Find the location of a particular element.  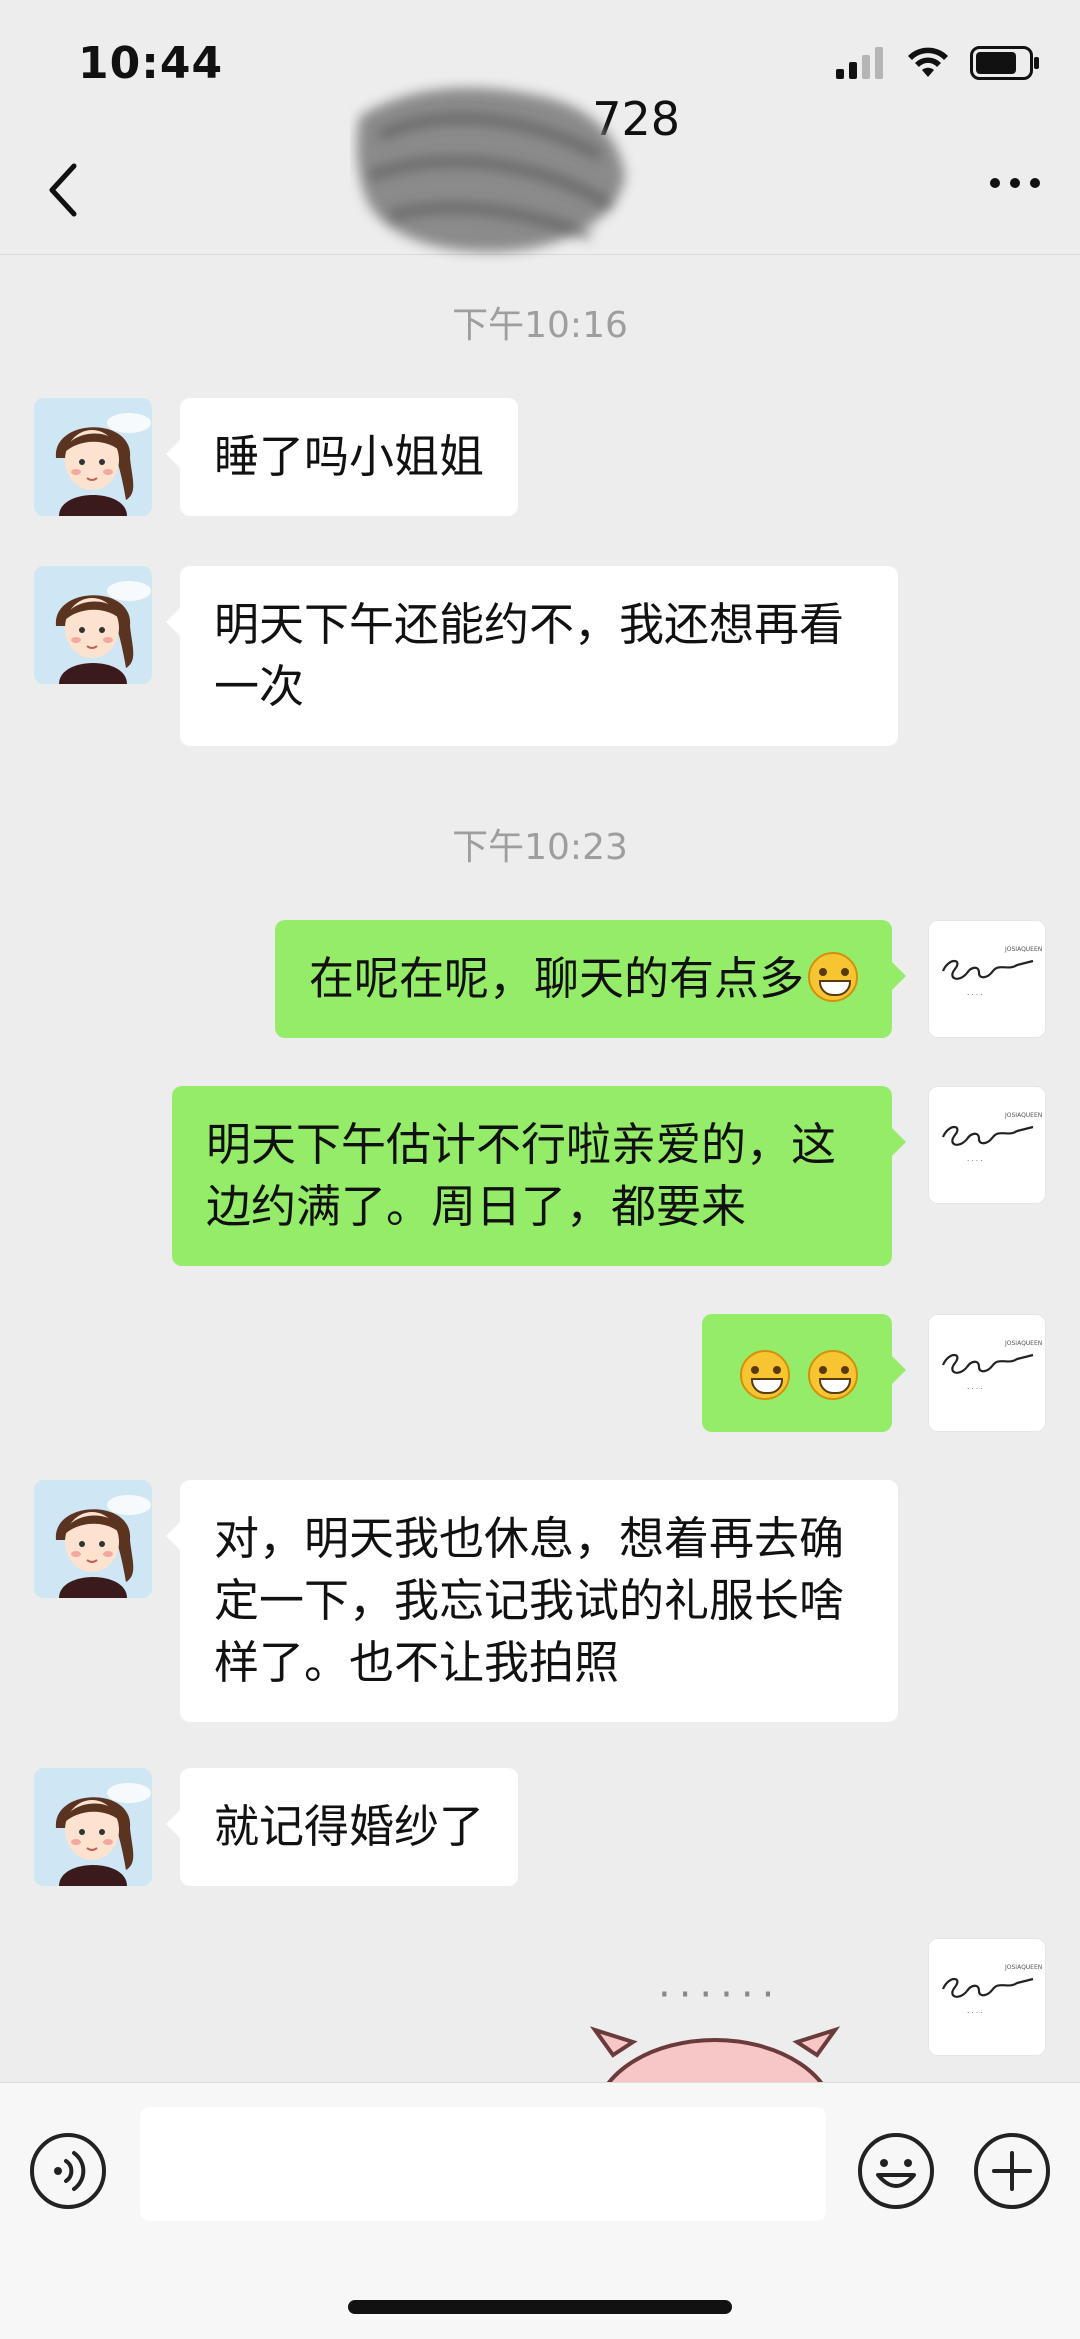

status-time: 10:44 is located at coordinates (151, 63).